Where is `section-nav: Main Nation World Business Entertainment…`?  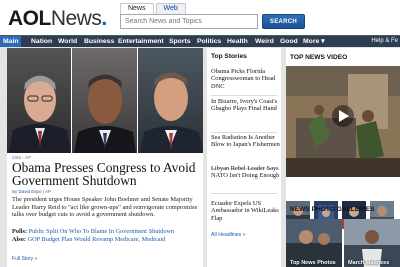 section-nav: Main Nation World Business Entertainment… is located at coordinates (200, 41).